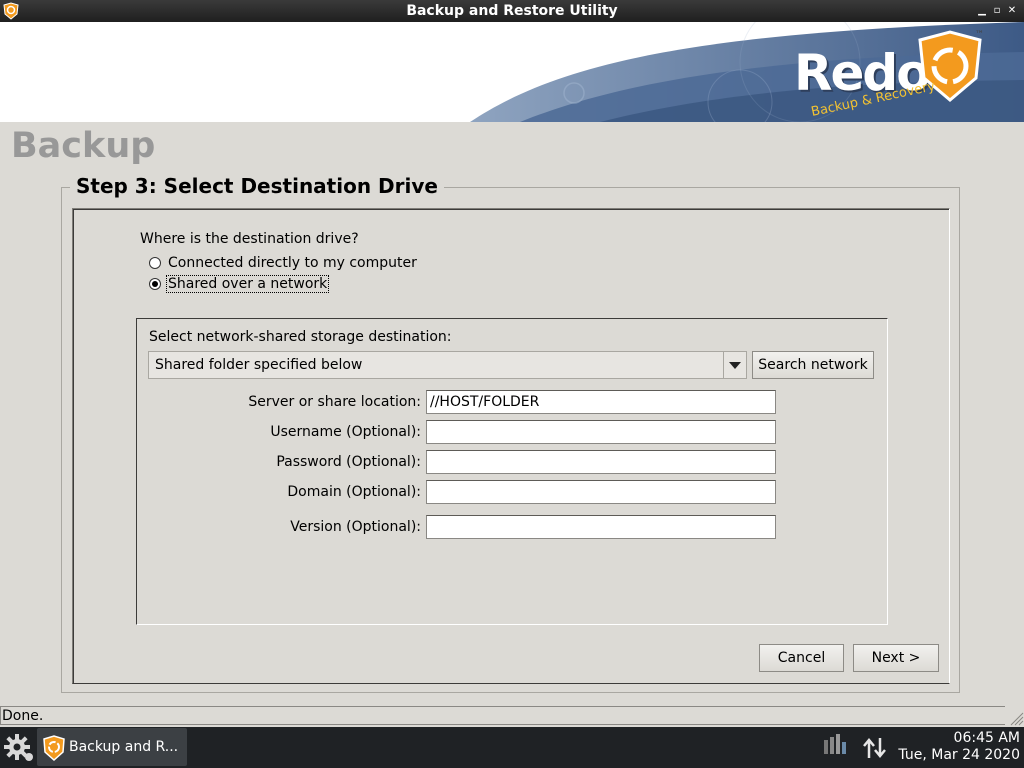  I want to click on page-title: Backup, so click(83, 146).